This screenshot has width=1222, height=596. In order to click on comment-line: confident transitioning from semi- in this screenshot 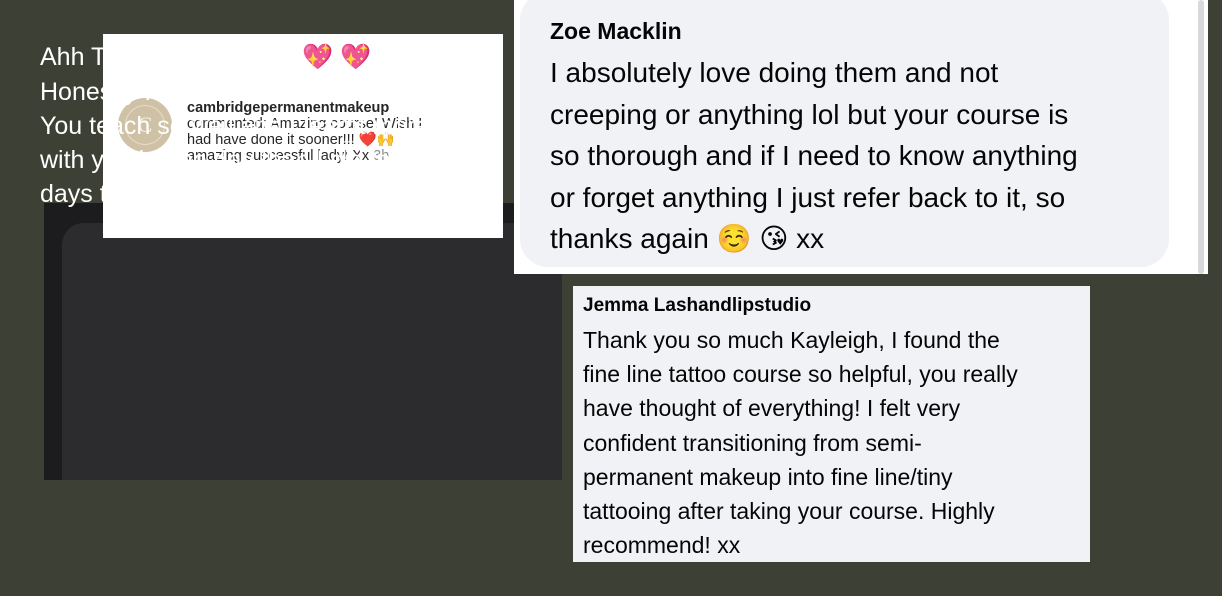, I will do `click(752, 442)`.